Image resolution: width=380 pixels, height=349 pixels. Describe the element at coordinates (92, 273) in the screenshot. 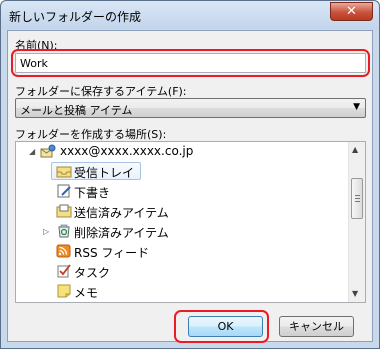

I see `tree-item-label: タスク` at that location.